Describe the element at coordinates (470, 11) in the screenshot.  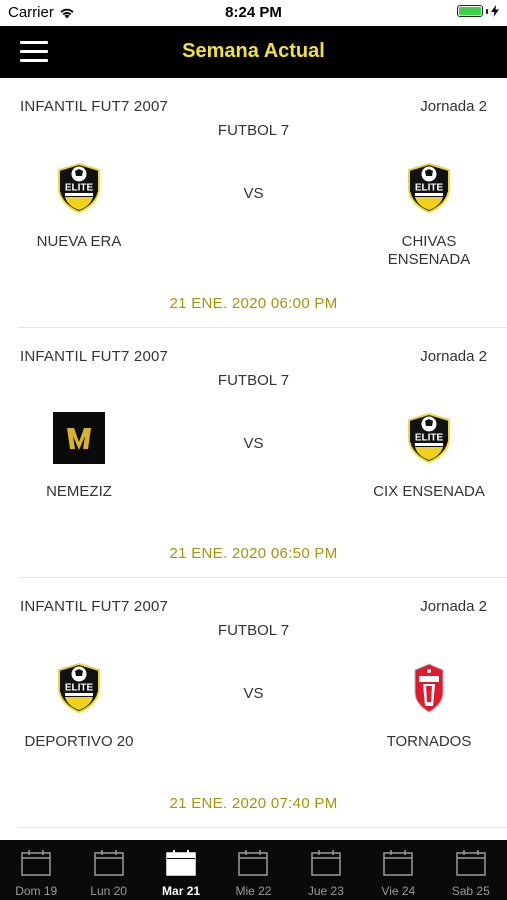
I see `battery-icon` at that location.